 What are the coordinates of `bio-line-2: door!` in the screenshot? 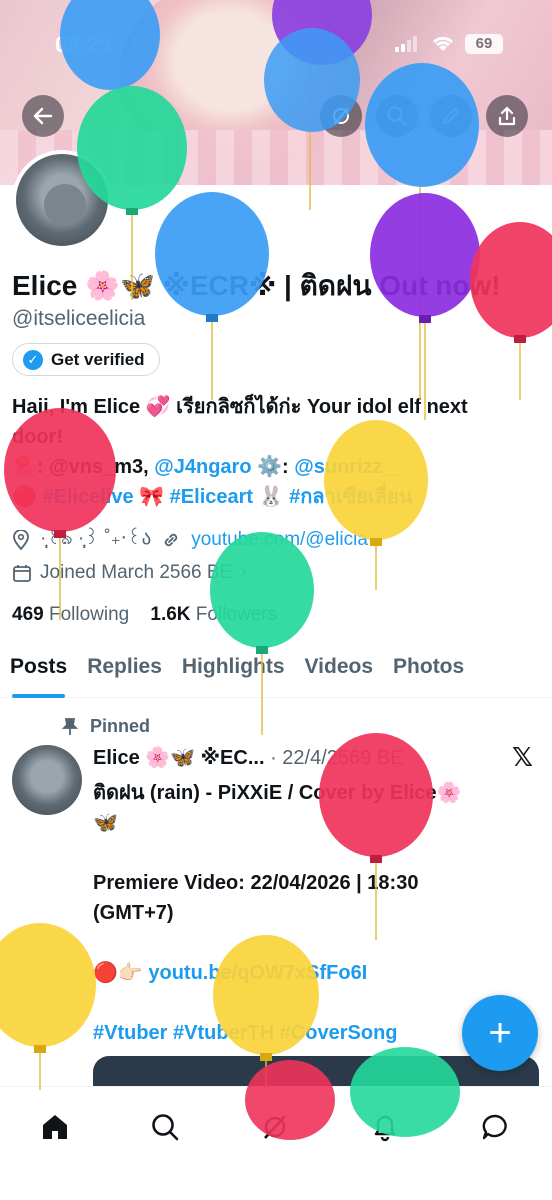 It's located at (38, 437).